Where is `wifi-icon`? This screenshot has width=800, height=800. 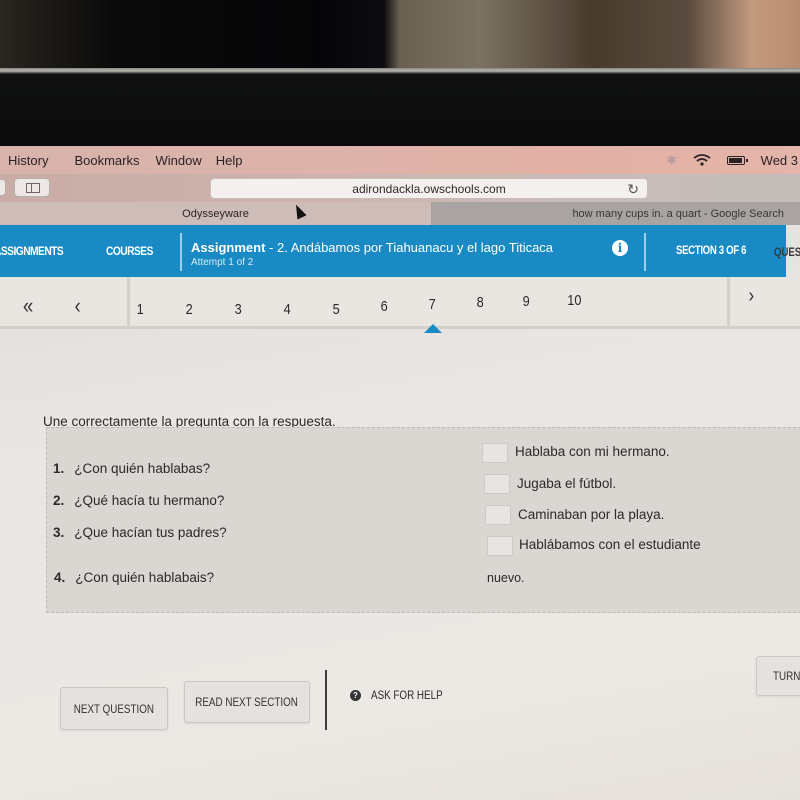 wifi-icon is located at coordinates (702, 160).